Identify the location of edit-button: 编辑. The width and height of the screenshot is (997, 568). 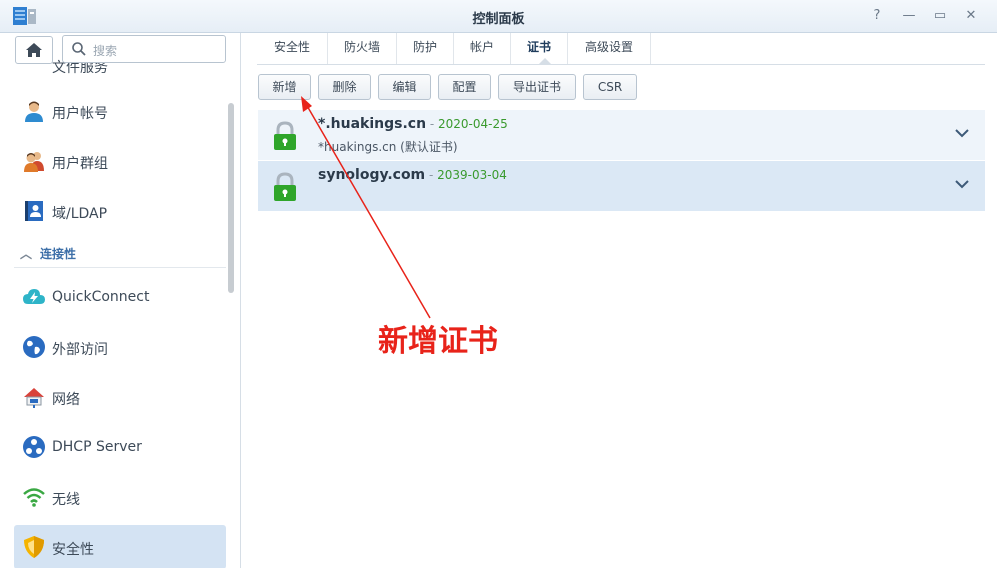
(404, 87).